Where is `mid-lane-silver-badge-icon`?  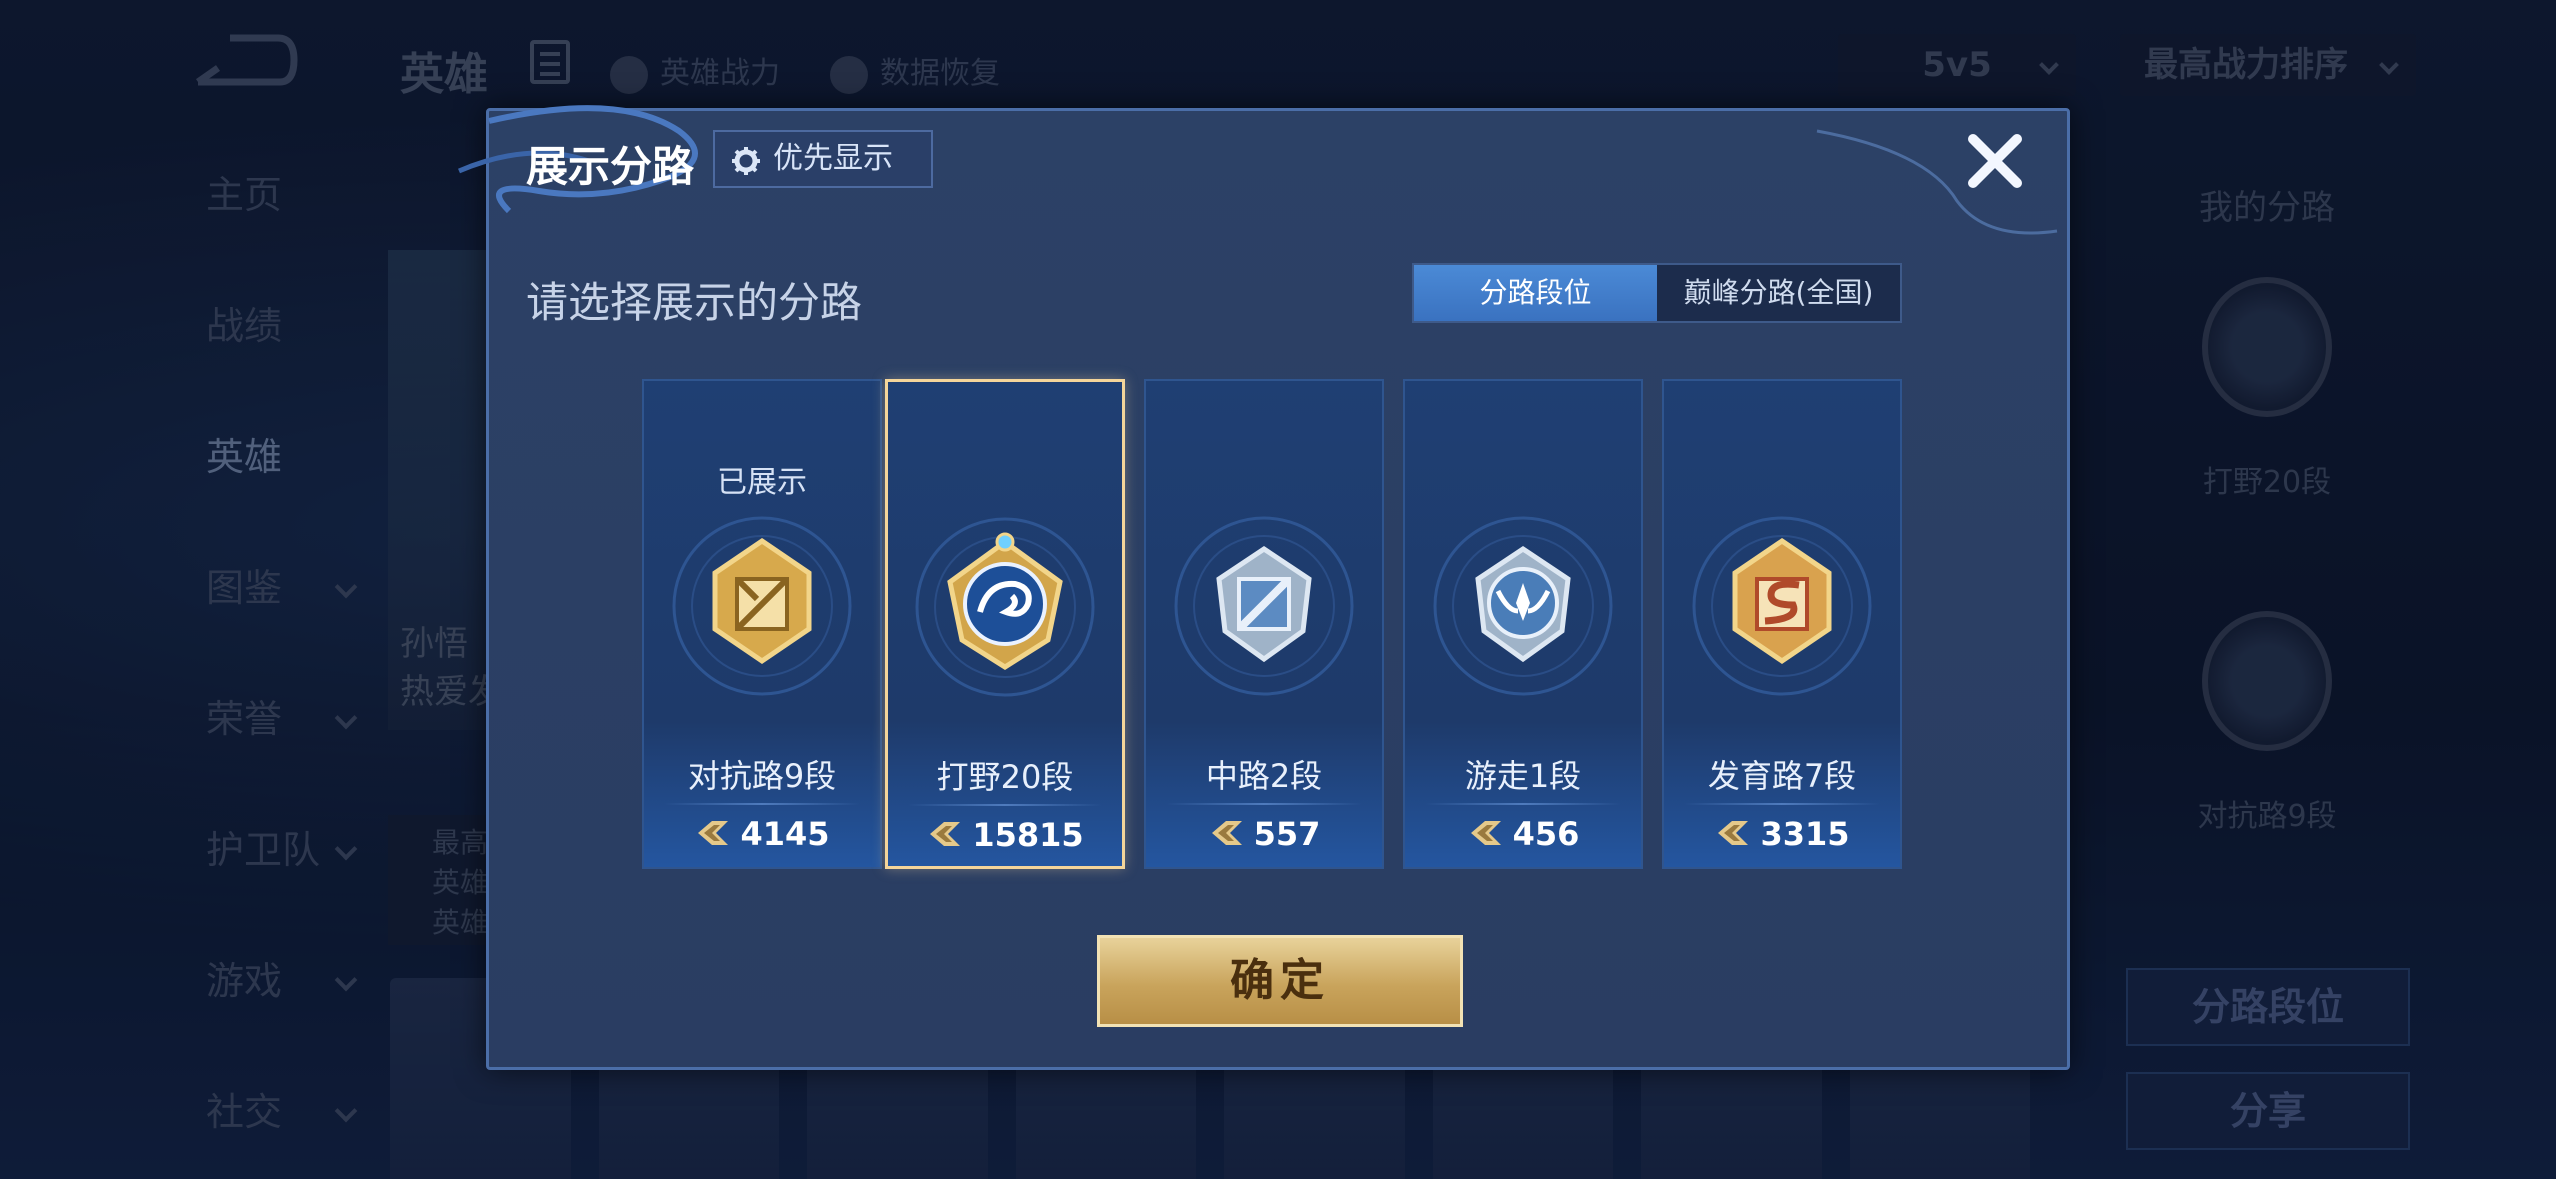
mid-lane-silver-badge-icon is located at coordinates (1264, 606).